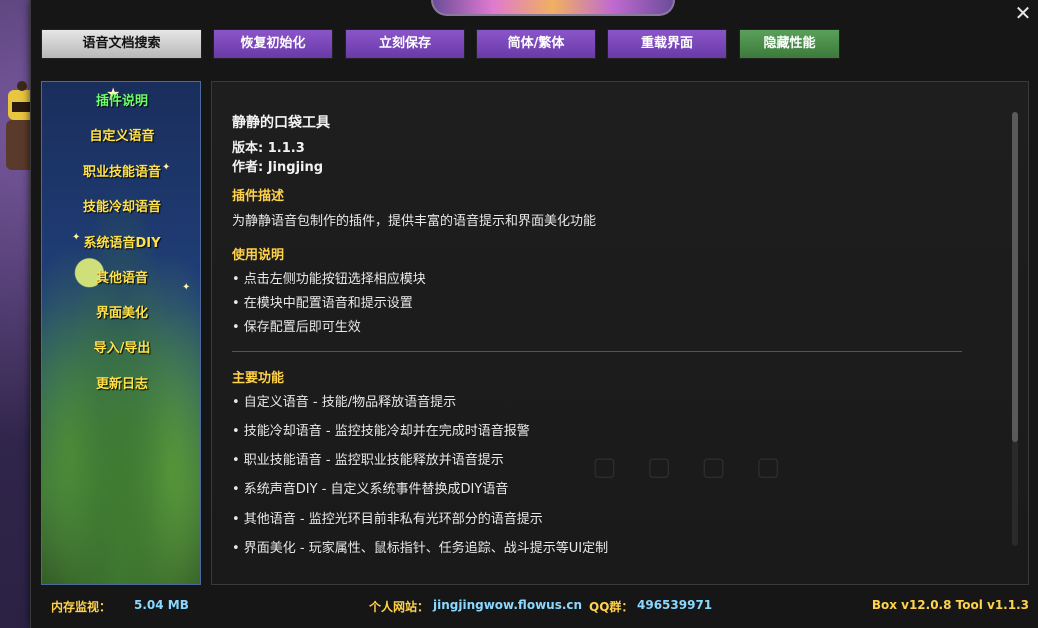 This screenshot has height=628, width=1038. Describe the element at coordinates (414, 221) in the screenshot. I see `description-text: 为静静语音包制作的插件，提供丰富的语音提示和界面美化功能` at that location.